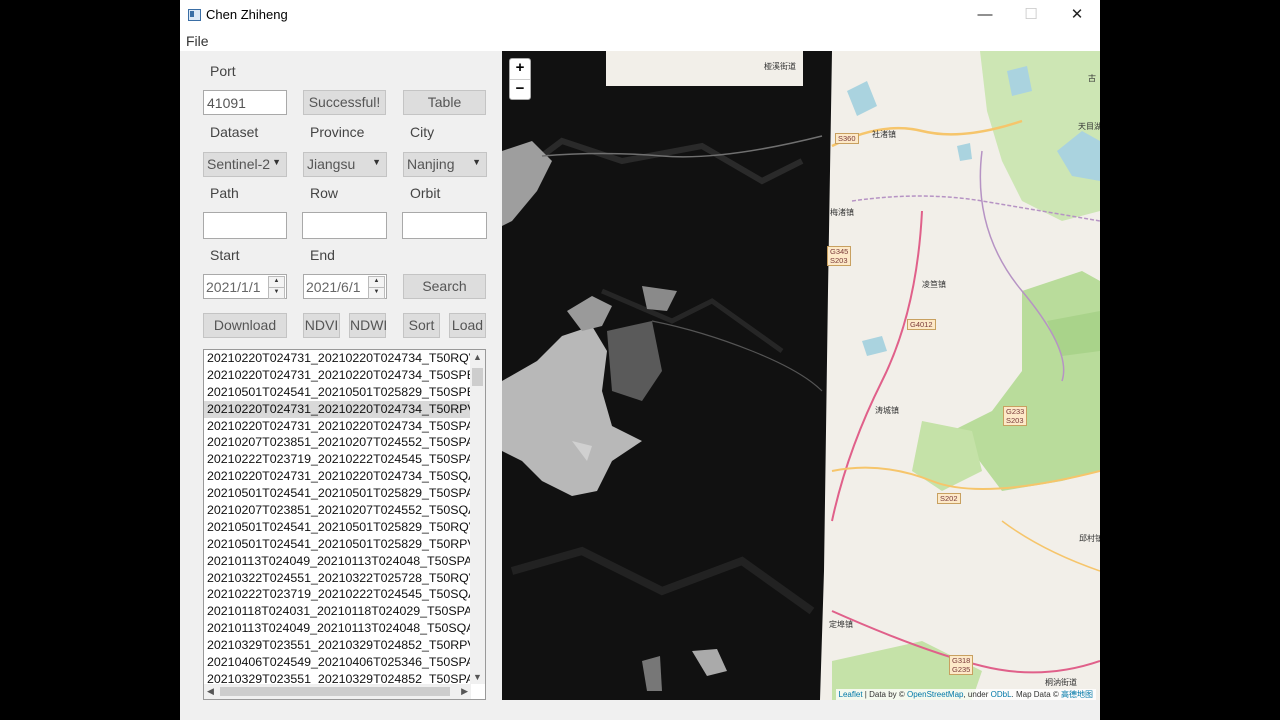  I want to click on end-date-value: 2021/6/1, so click(333, 287).